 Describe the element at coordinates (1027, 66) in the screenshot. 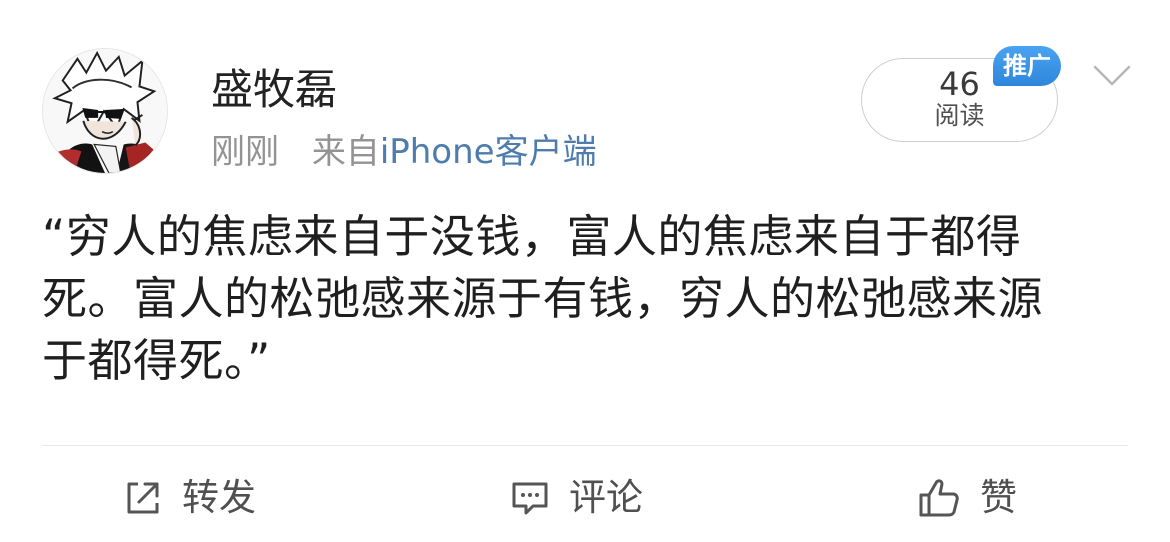

I see `promo-badge: 推广` at that location.